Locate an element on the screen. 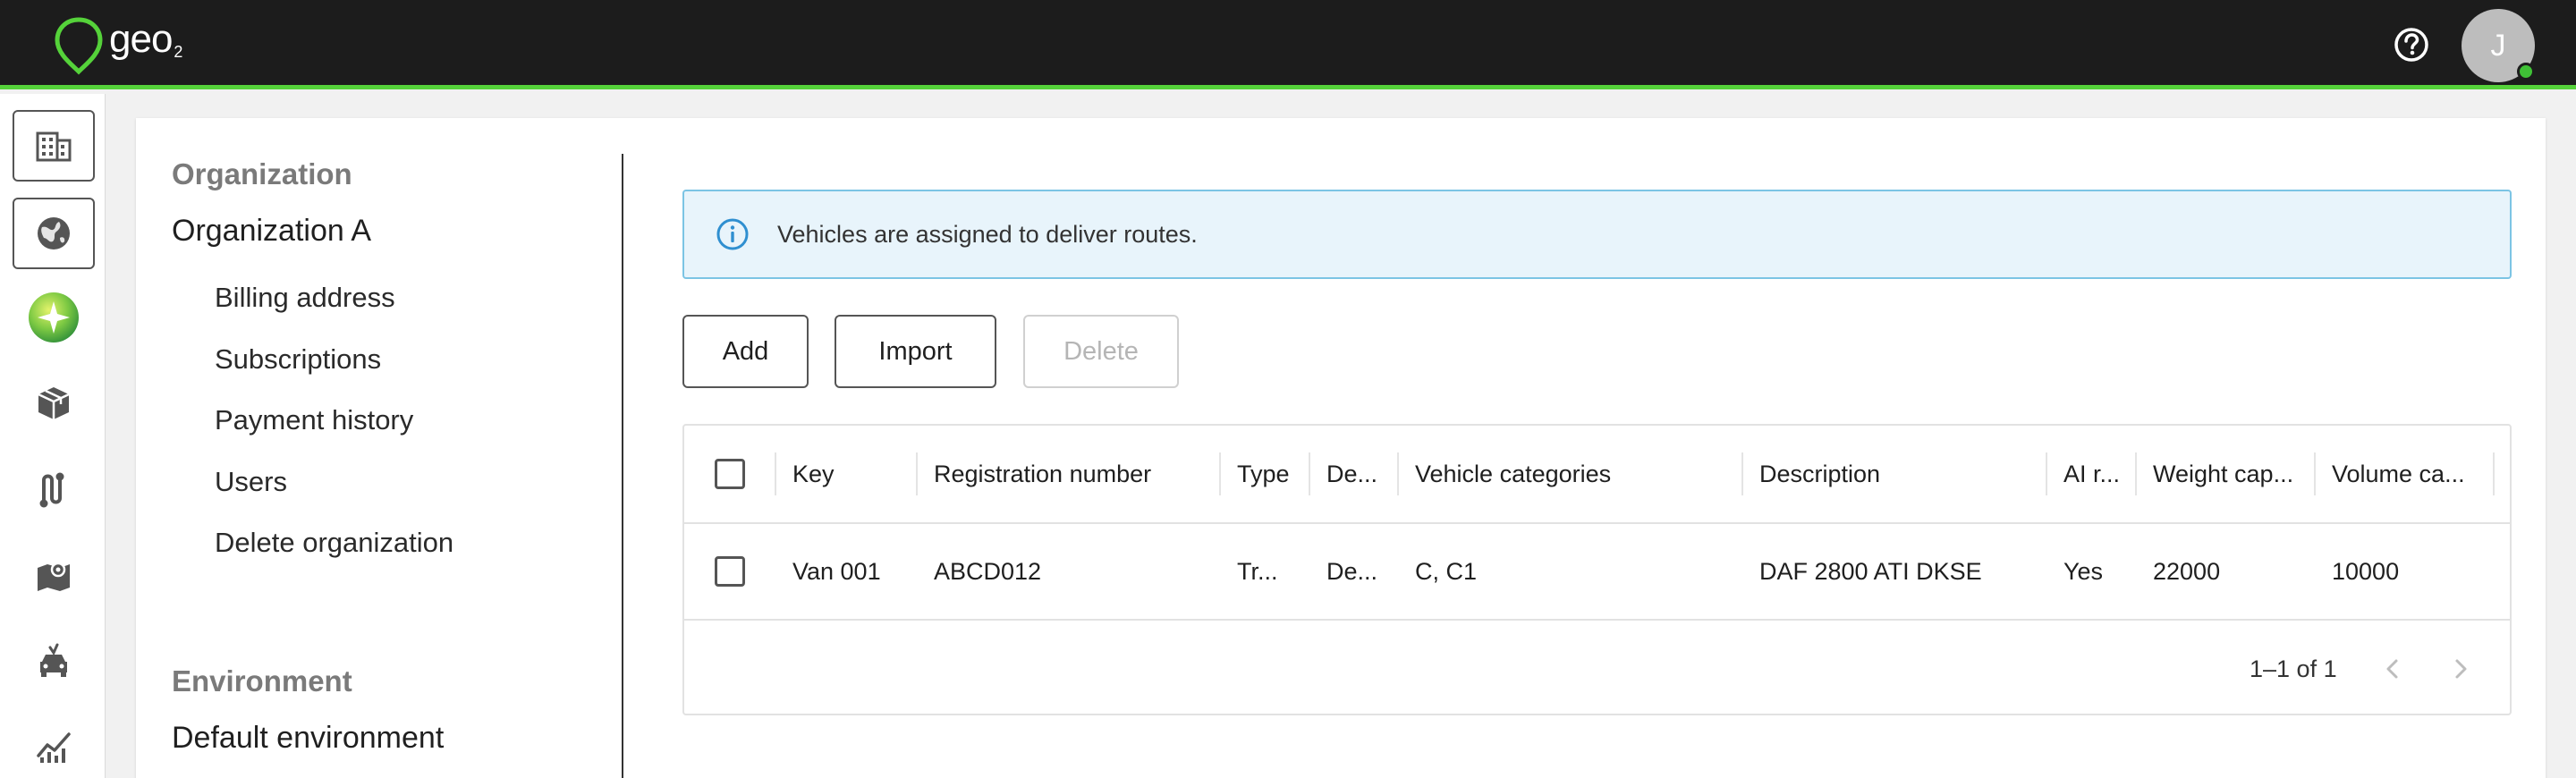 The height and width of the screenshot is (778, 2576). logo-text: geo is located at coordinates (141, 39).